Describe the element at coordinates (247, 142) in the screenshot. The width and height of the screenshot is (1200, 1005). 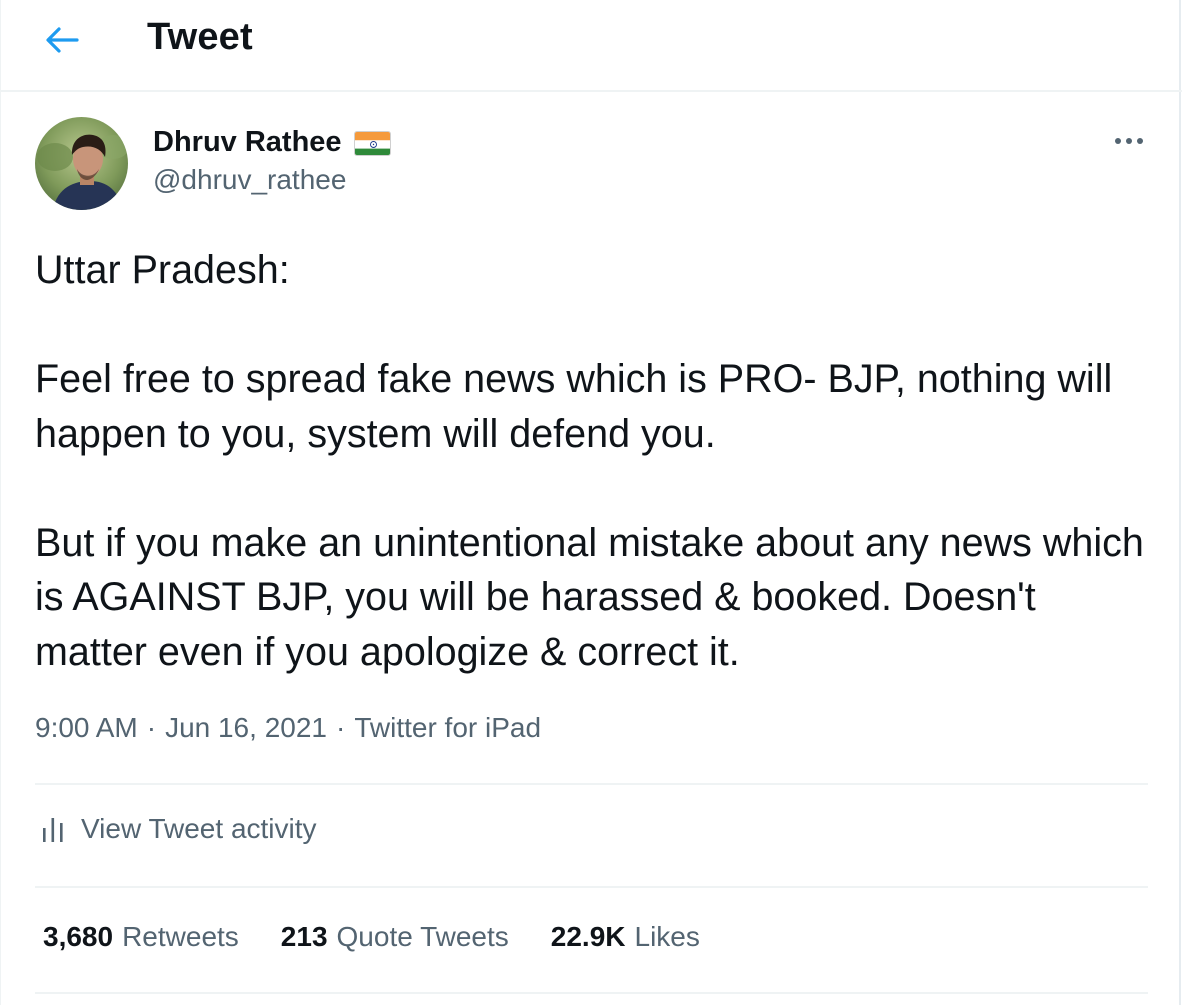
I see `author-name: Dhruv Rathee` at that location.